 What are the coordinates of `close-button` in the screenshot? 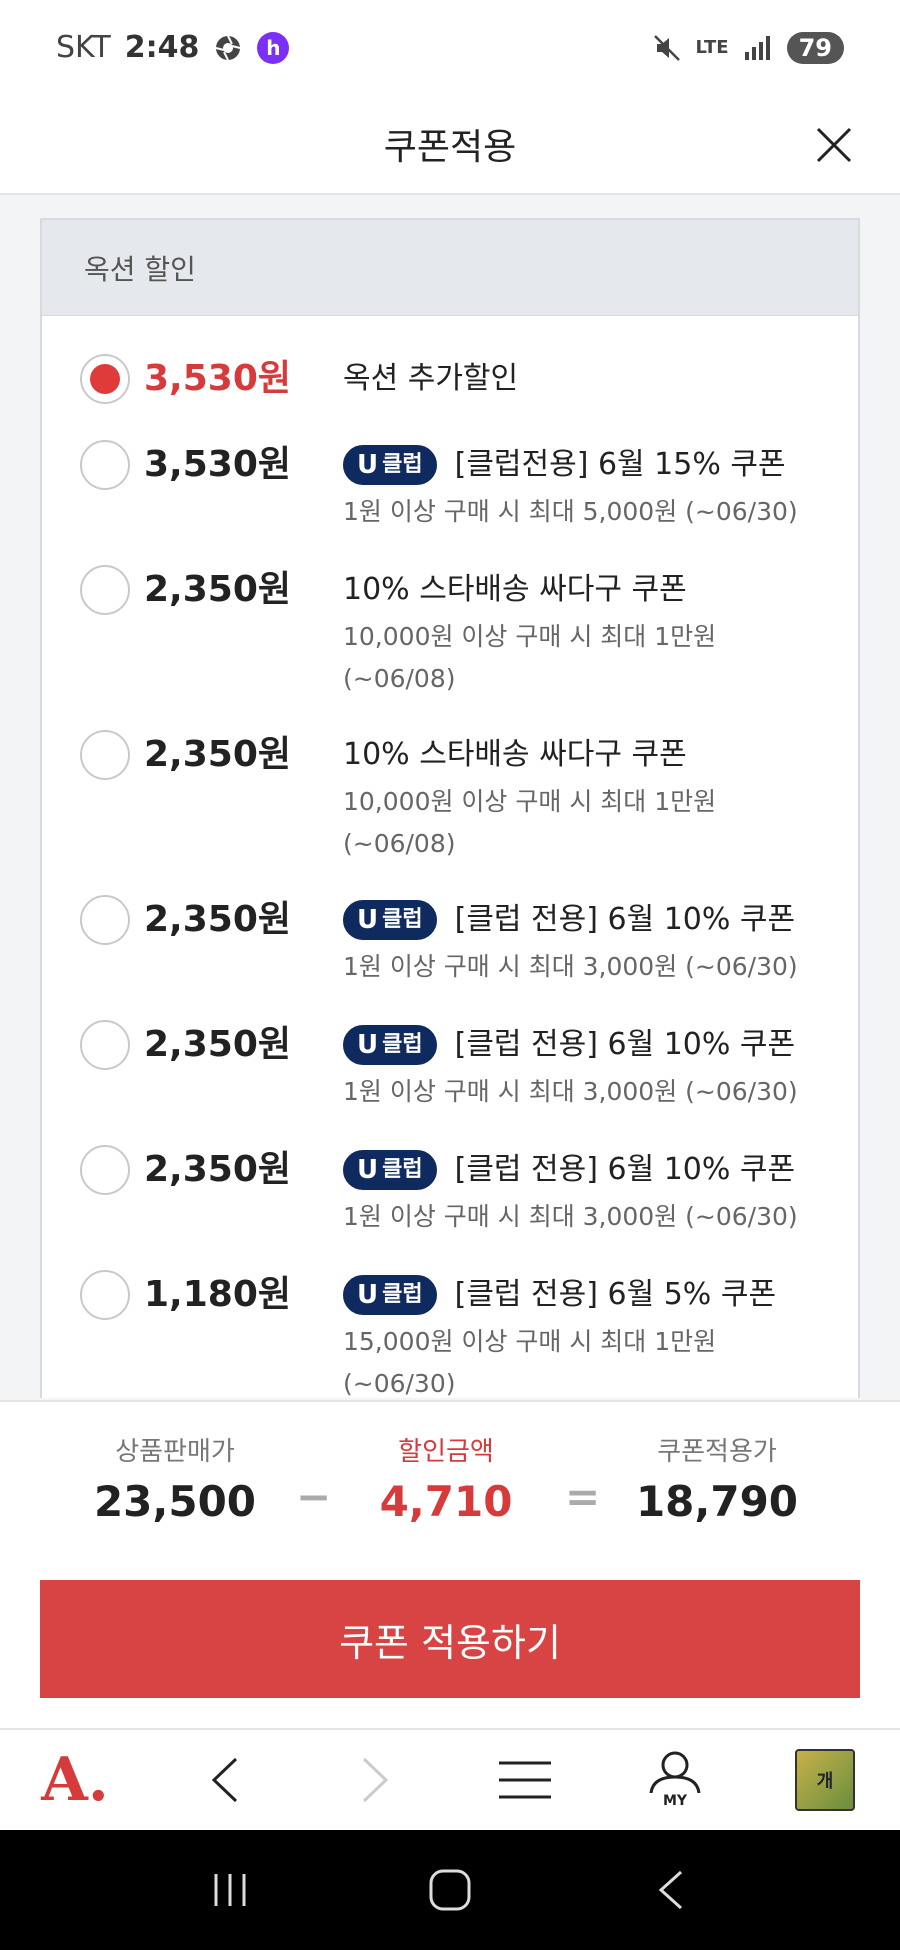 It's located at (834, 145).